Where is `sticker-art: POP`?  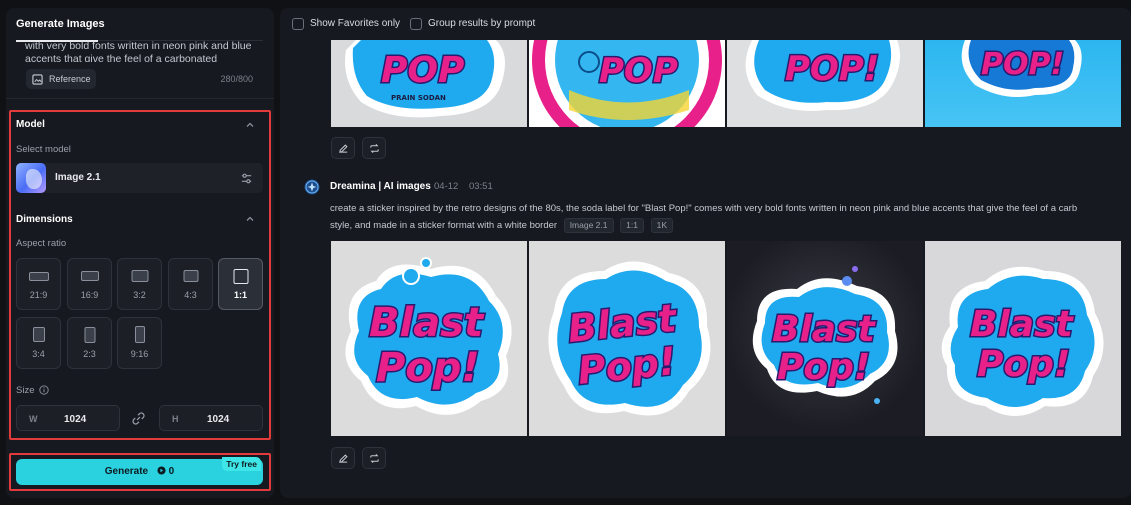 sticker-art: POP is located at coordinates (627, 83).